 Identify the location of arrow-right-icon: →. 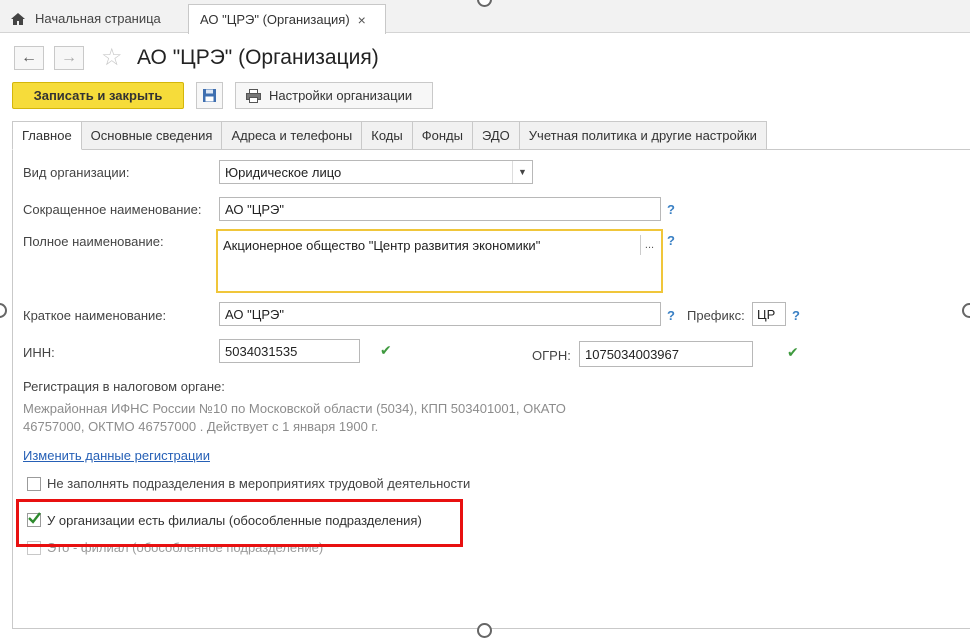
(69, 57).